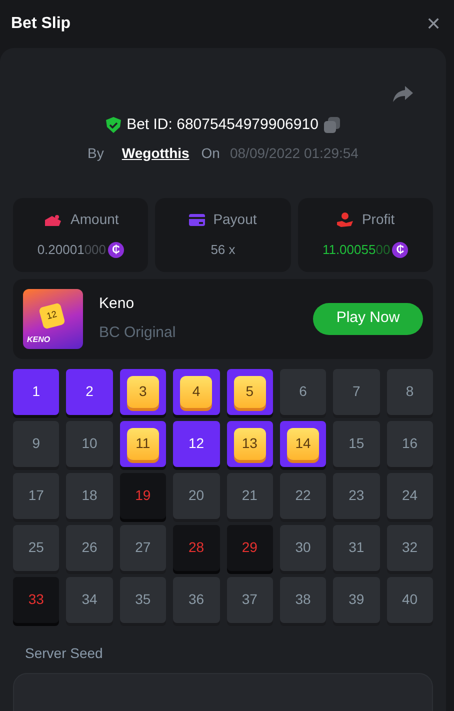  What do you see at coordinates (249, 547) in the screenshot?
I see `number-tile: 29` at bounding box center [249, 547].